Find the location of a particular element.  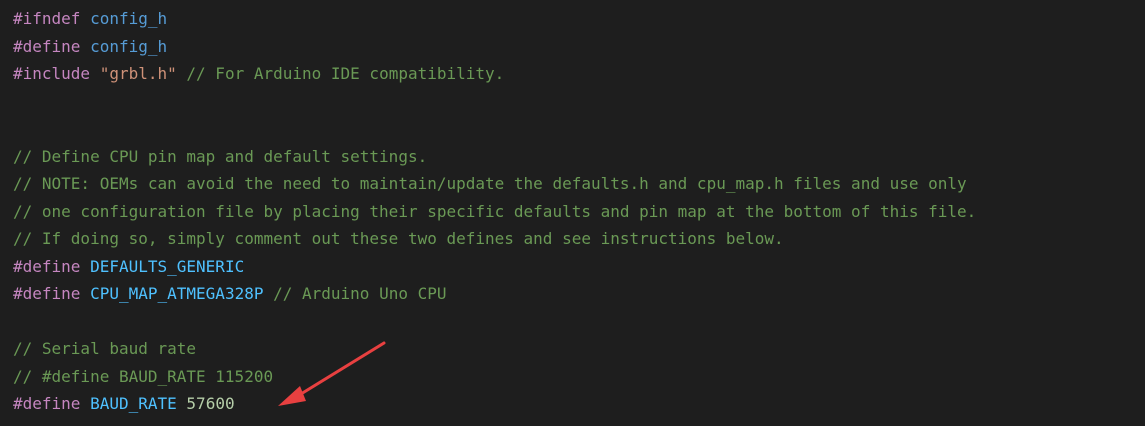

code-line-1: #ifndef config_h is located at coordinates (579, 19).